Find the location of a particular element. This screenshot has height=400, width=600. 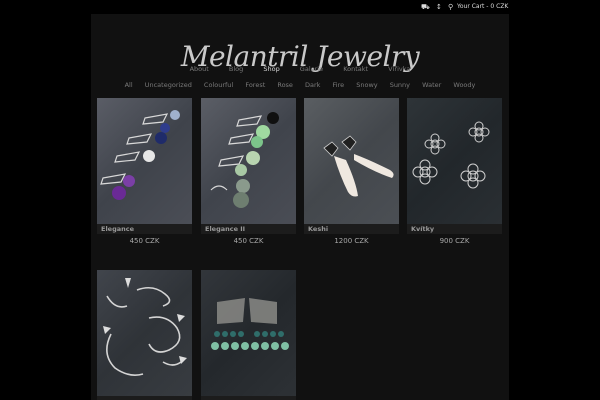

cart-icon: ⚲ is located at coordinates (450, 7).